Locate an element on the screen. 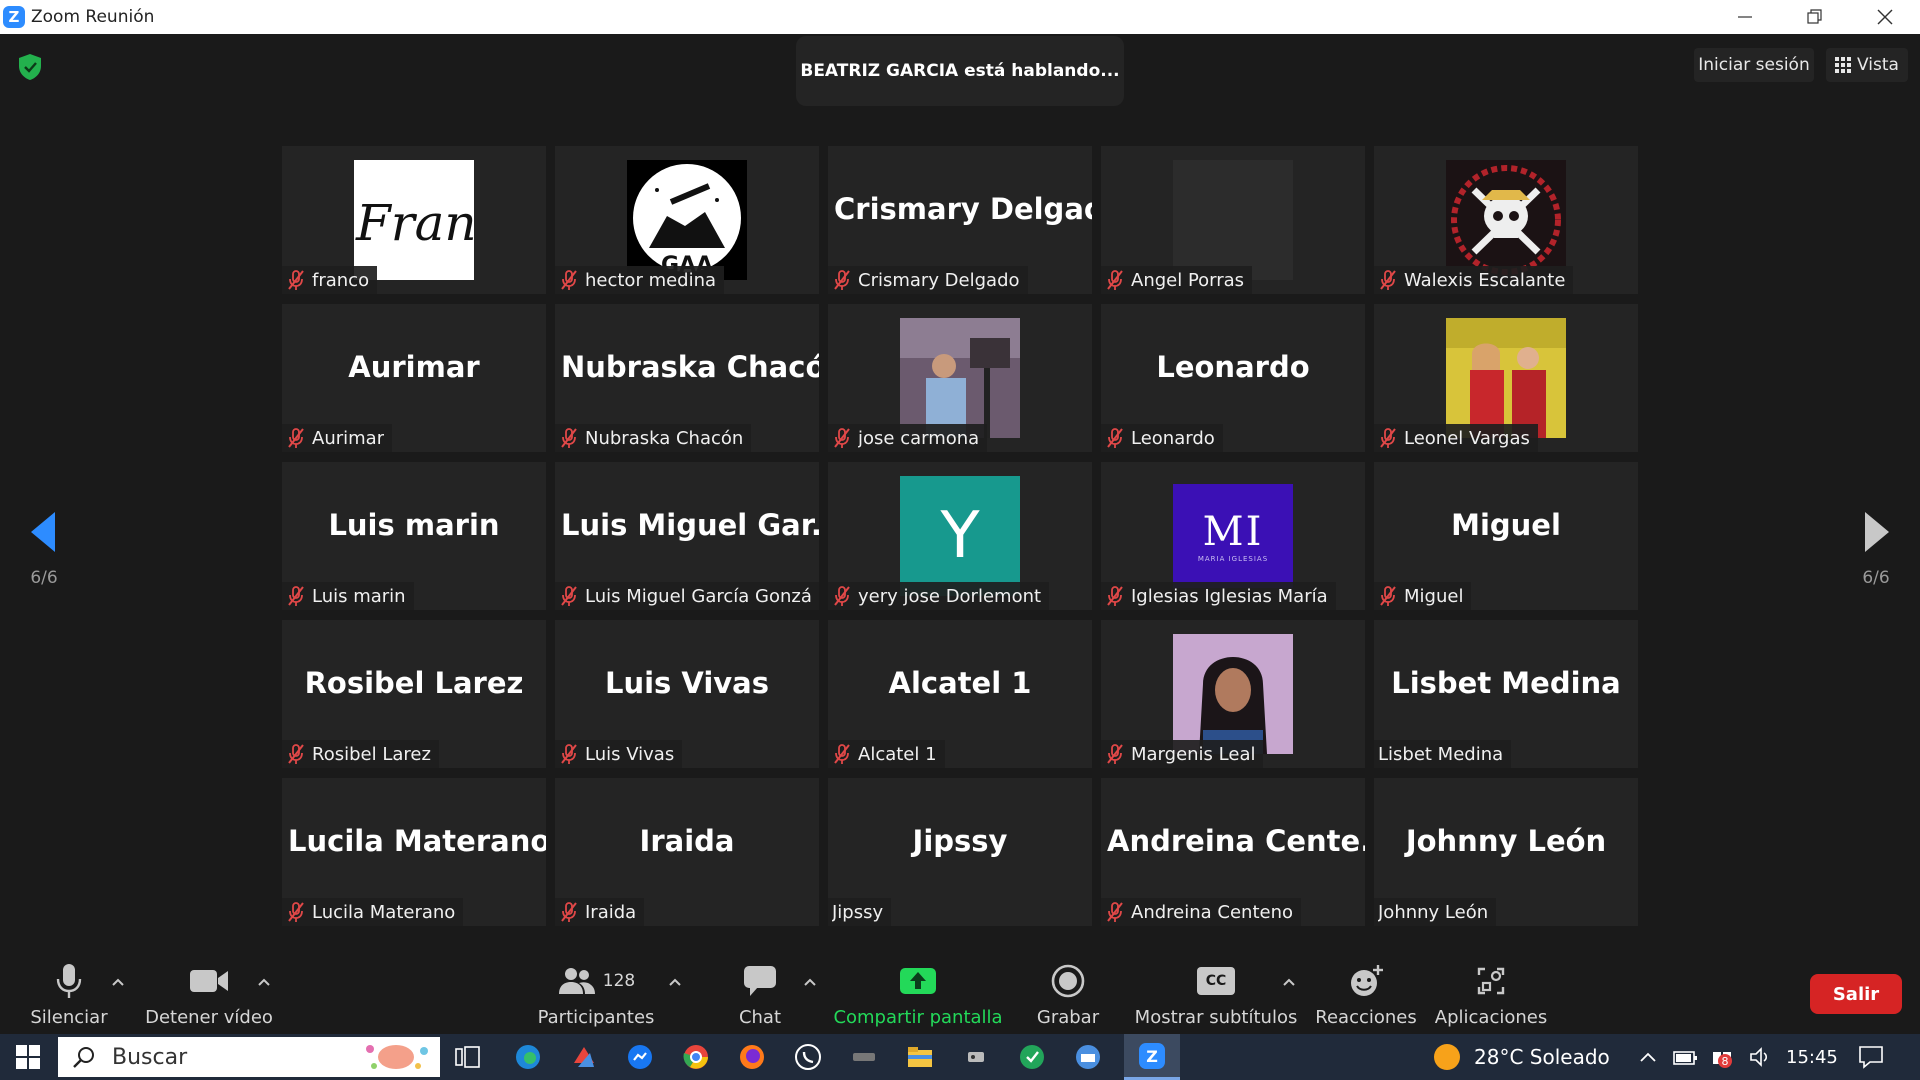 The image size is (1920, 1080). taskbar-firefox is located at coordinates (752, 1057).